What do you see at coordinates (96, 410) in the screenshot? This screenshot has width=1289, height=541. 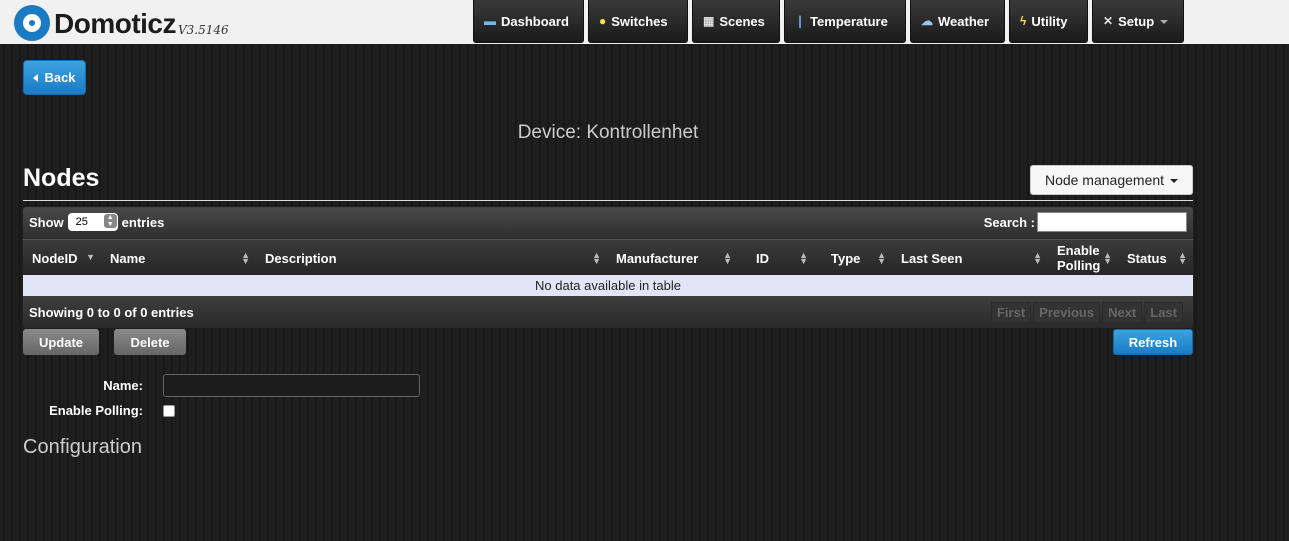 I see `enable-polling-label: Enable Polling:` at bounding box center [96, 410].